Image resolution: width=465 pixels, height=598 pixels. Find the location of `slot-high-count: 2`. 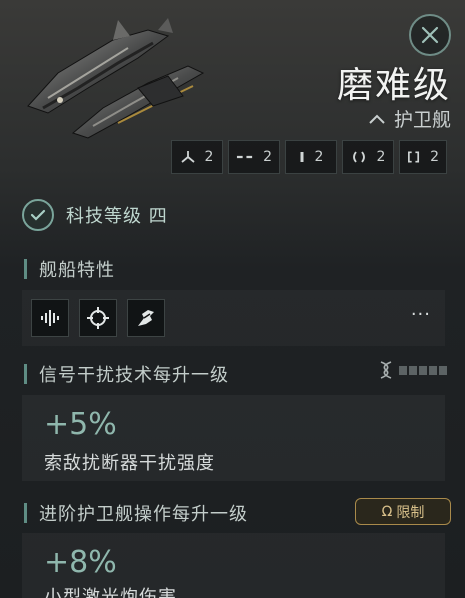

slot-high-count: 2 is located at coordinates (319, 157).